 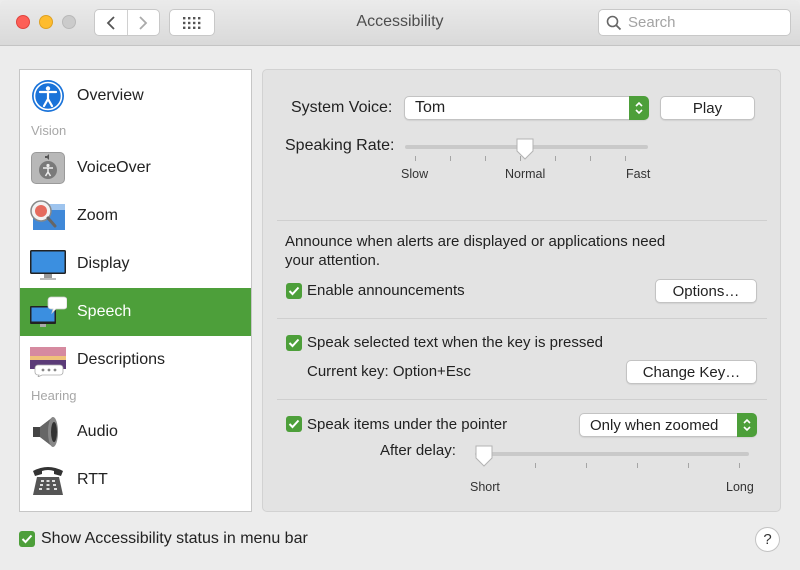 I want to click on speaking-rate-label: Speaking Rate:, so click(x=340, y=145).